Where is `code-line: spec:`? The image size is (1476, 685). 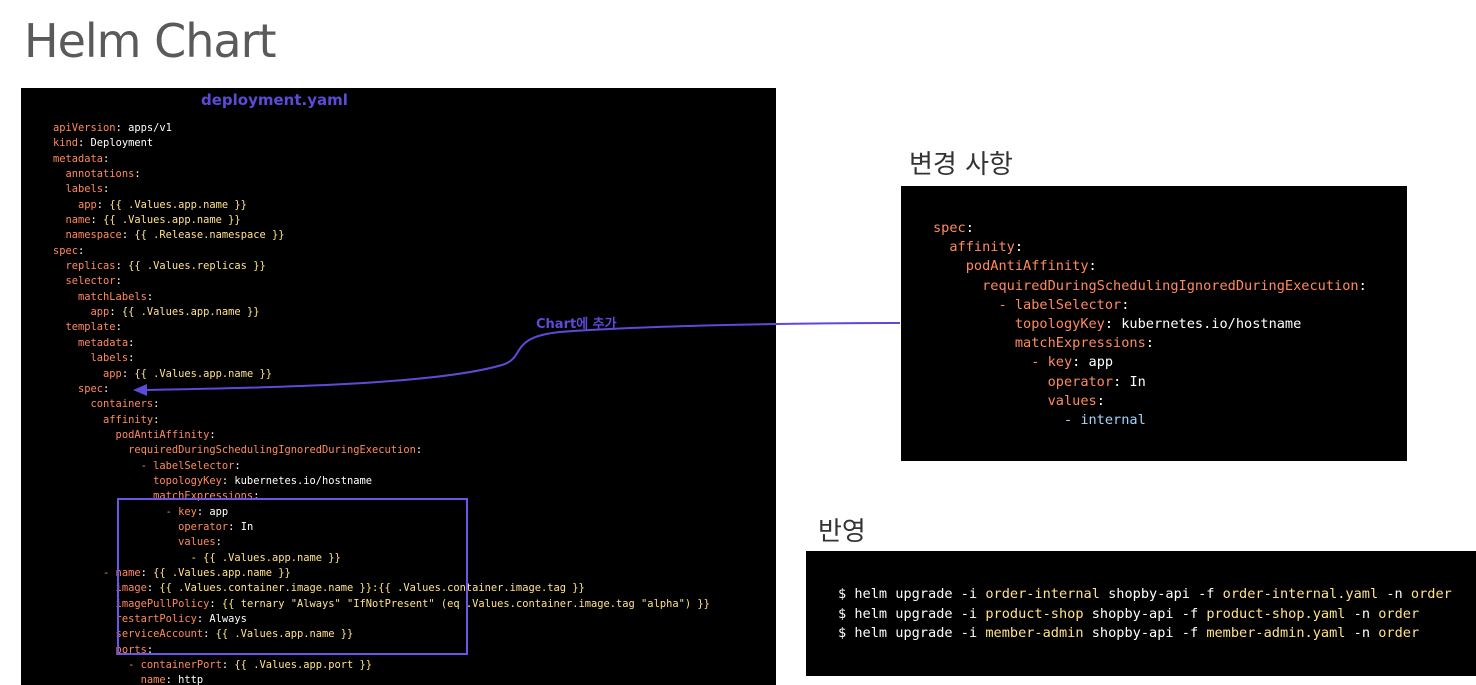
code-line: spec: is located at coordinates (953, 228).